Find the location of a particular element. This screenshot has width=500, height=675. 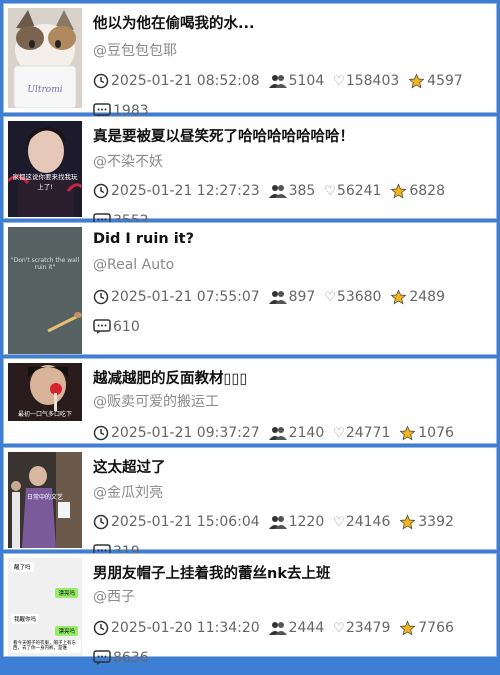

post-author: @不染不妖 is located at coordinates (128, 161).